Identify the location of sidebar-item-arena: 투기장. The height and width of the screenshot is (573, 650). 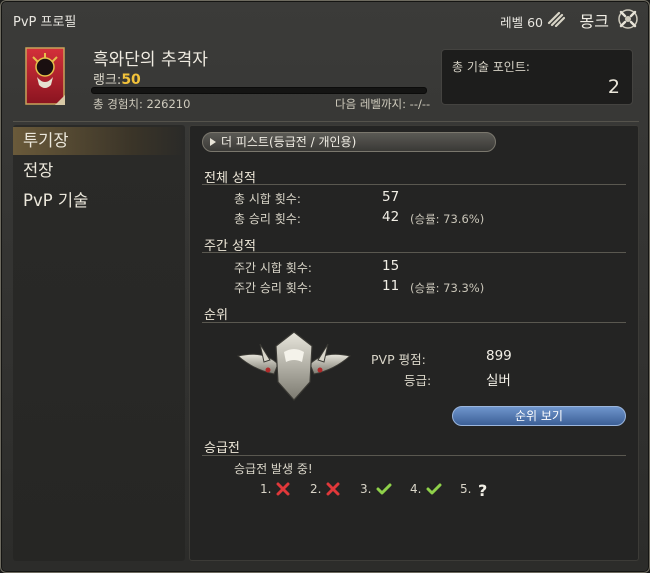
(99, 141).